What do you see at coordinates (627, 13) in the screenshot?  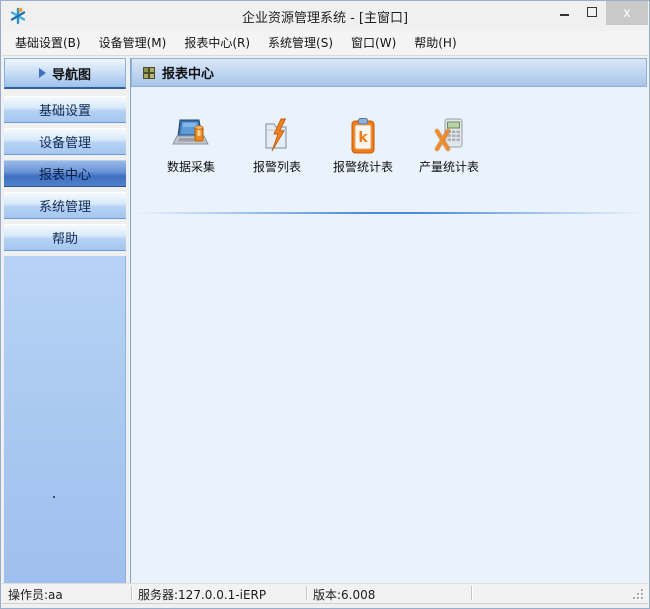 I see `close-button: x` at bounding box center [627, 13].